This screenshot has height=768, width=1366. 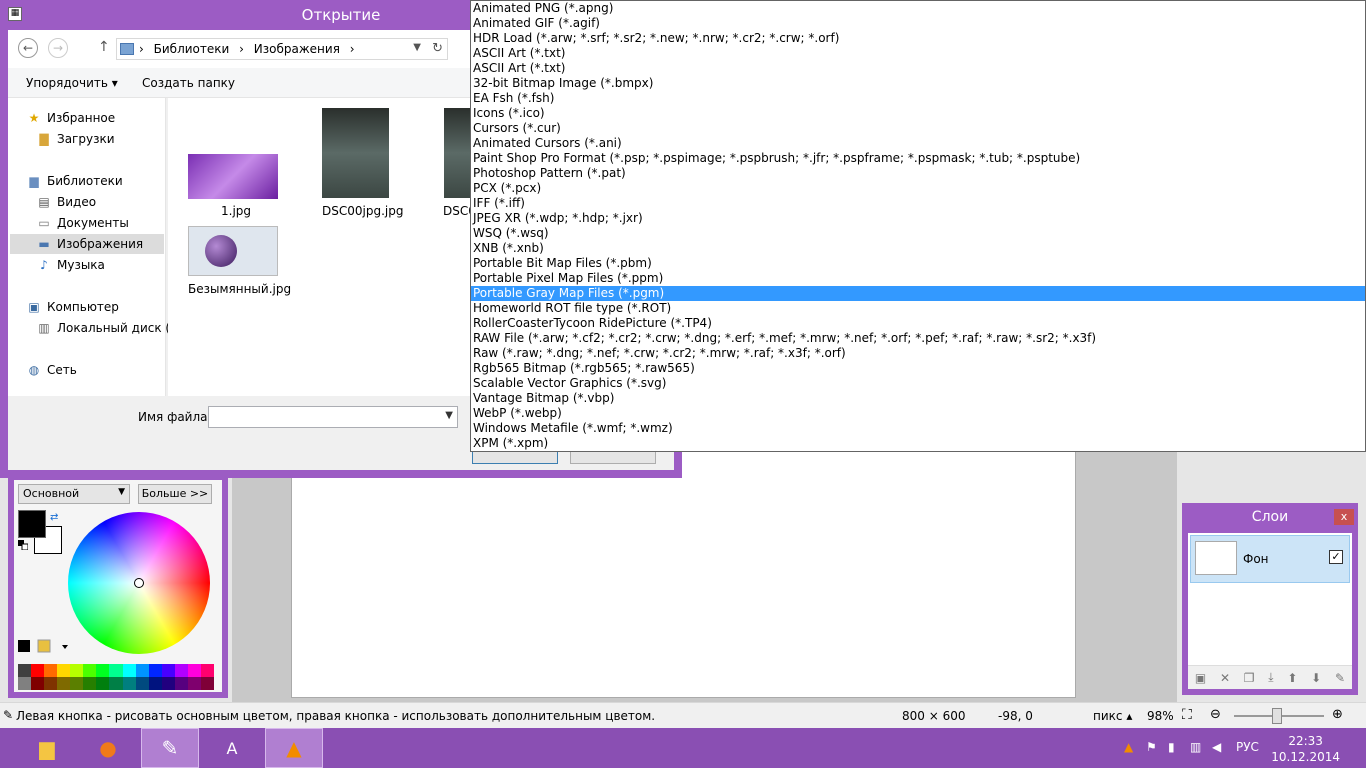 I want to click on file-type-option: Animated GIF (*.agif), so click(x=918, y=23).